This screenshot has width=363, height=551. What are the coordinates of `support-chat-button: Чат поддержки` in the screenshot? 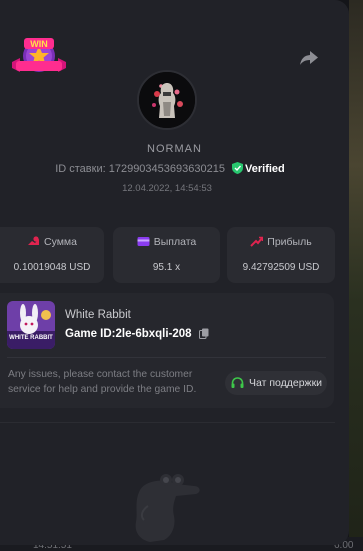 It's located at (276, 383).